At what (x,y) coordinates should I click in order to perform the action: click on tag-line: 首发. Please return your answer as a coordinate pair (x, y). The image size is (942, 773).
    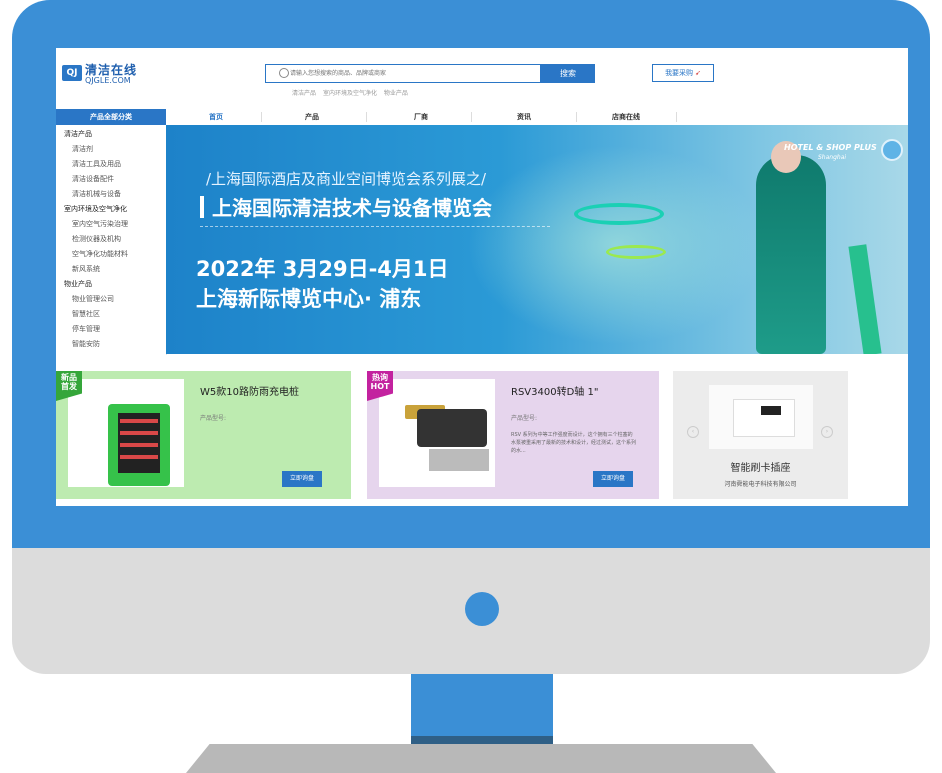
    Looking at the image, I should click on (69, 386).